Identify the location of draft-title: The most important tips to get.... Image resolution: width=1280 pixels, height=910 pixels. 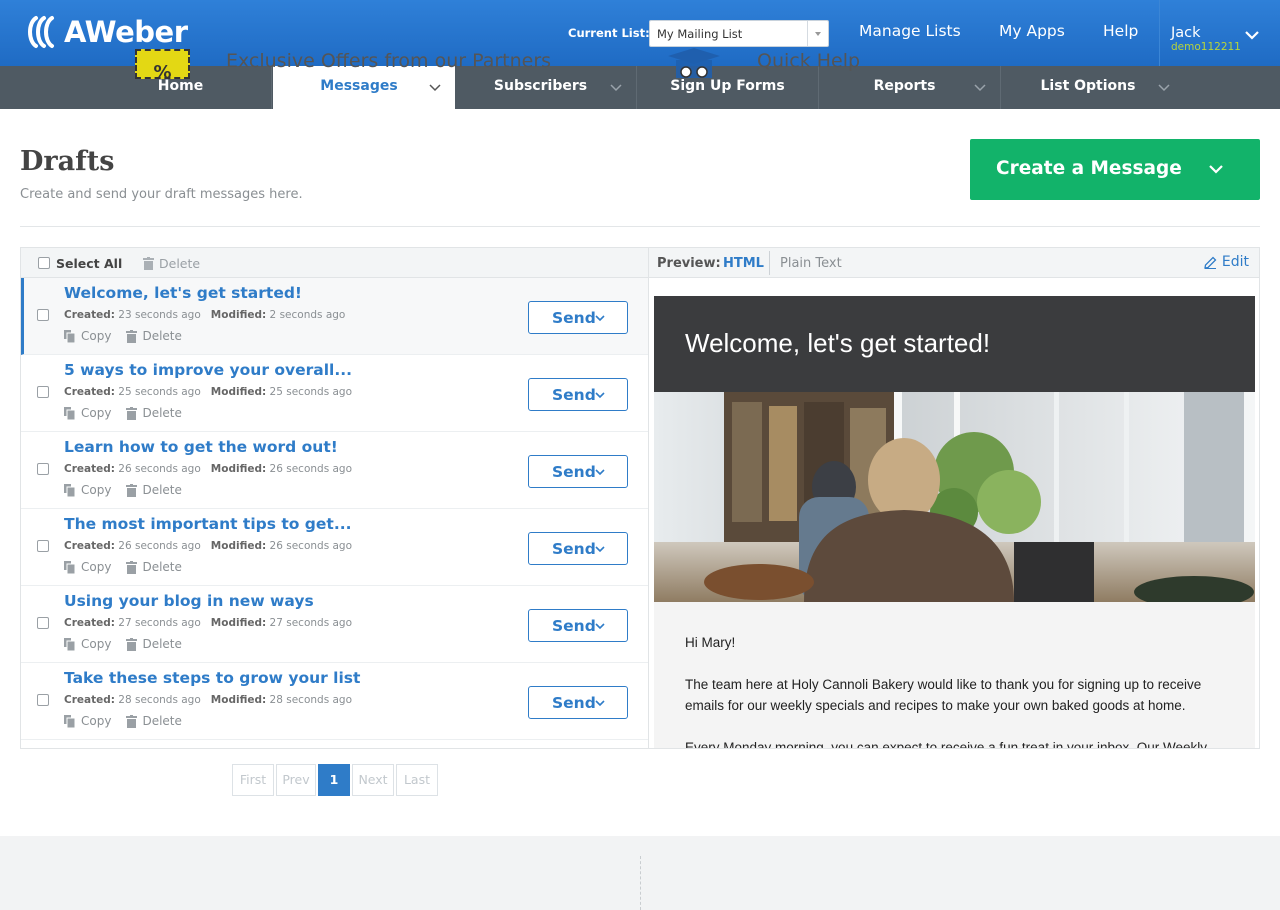
(207, 524).